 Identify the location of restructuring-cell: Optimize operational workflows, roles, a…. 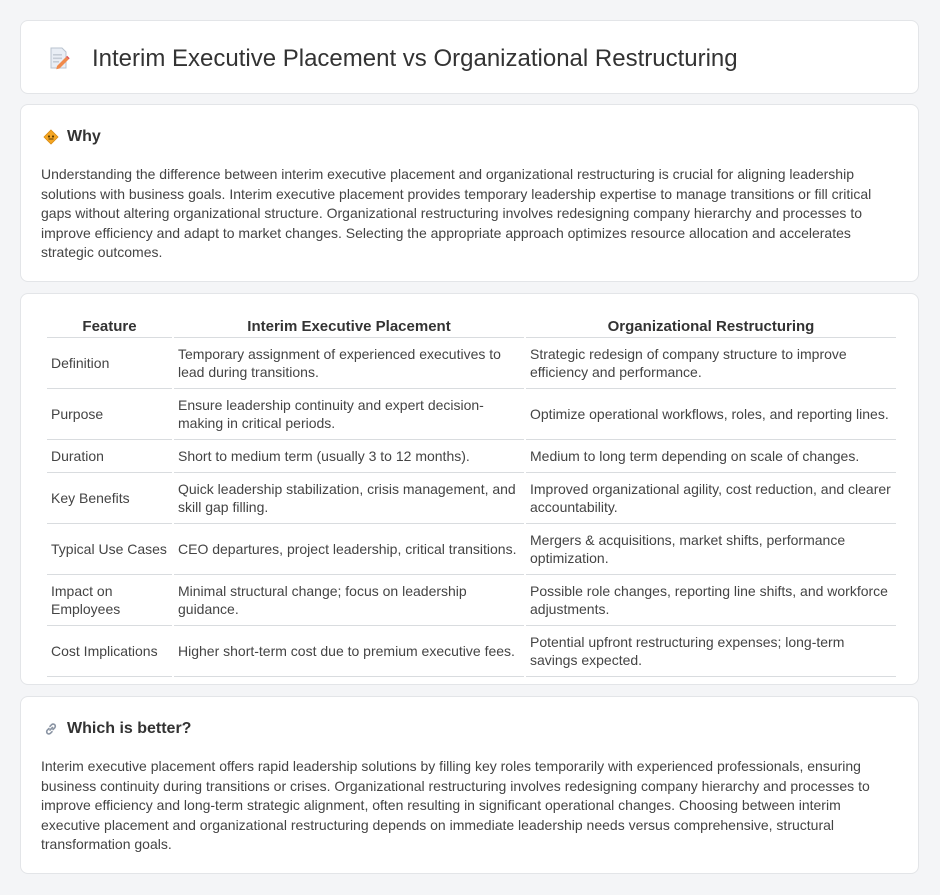
(711, 414).